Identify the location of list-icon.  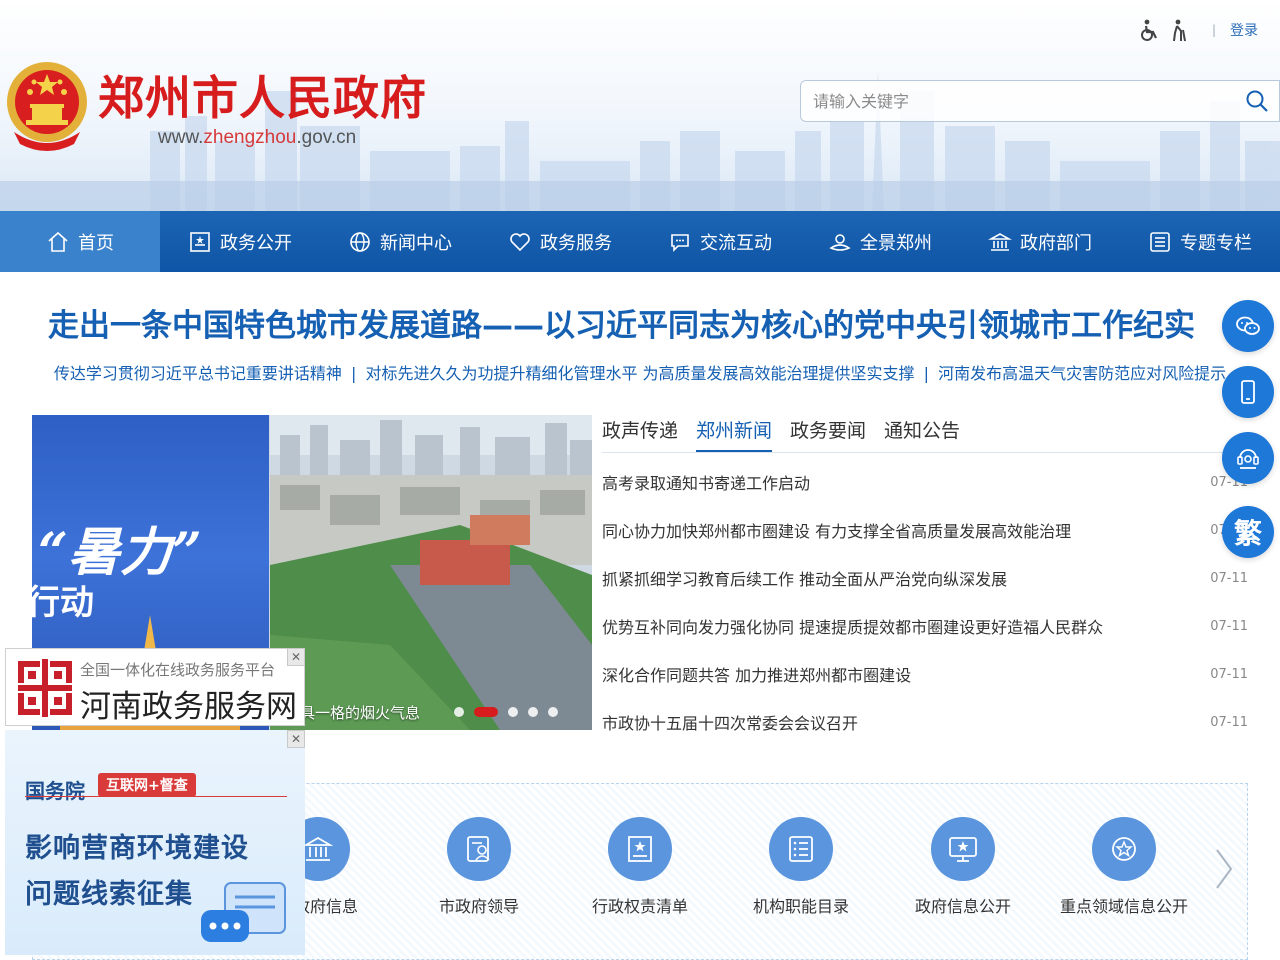
(1160, 241).